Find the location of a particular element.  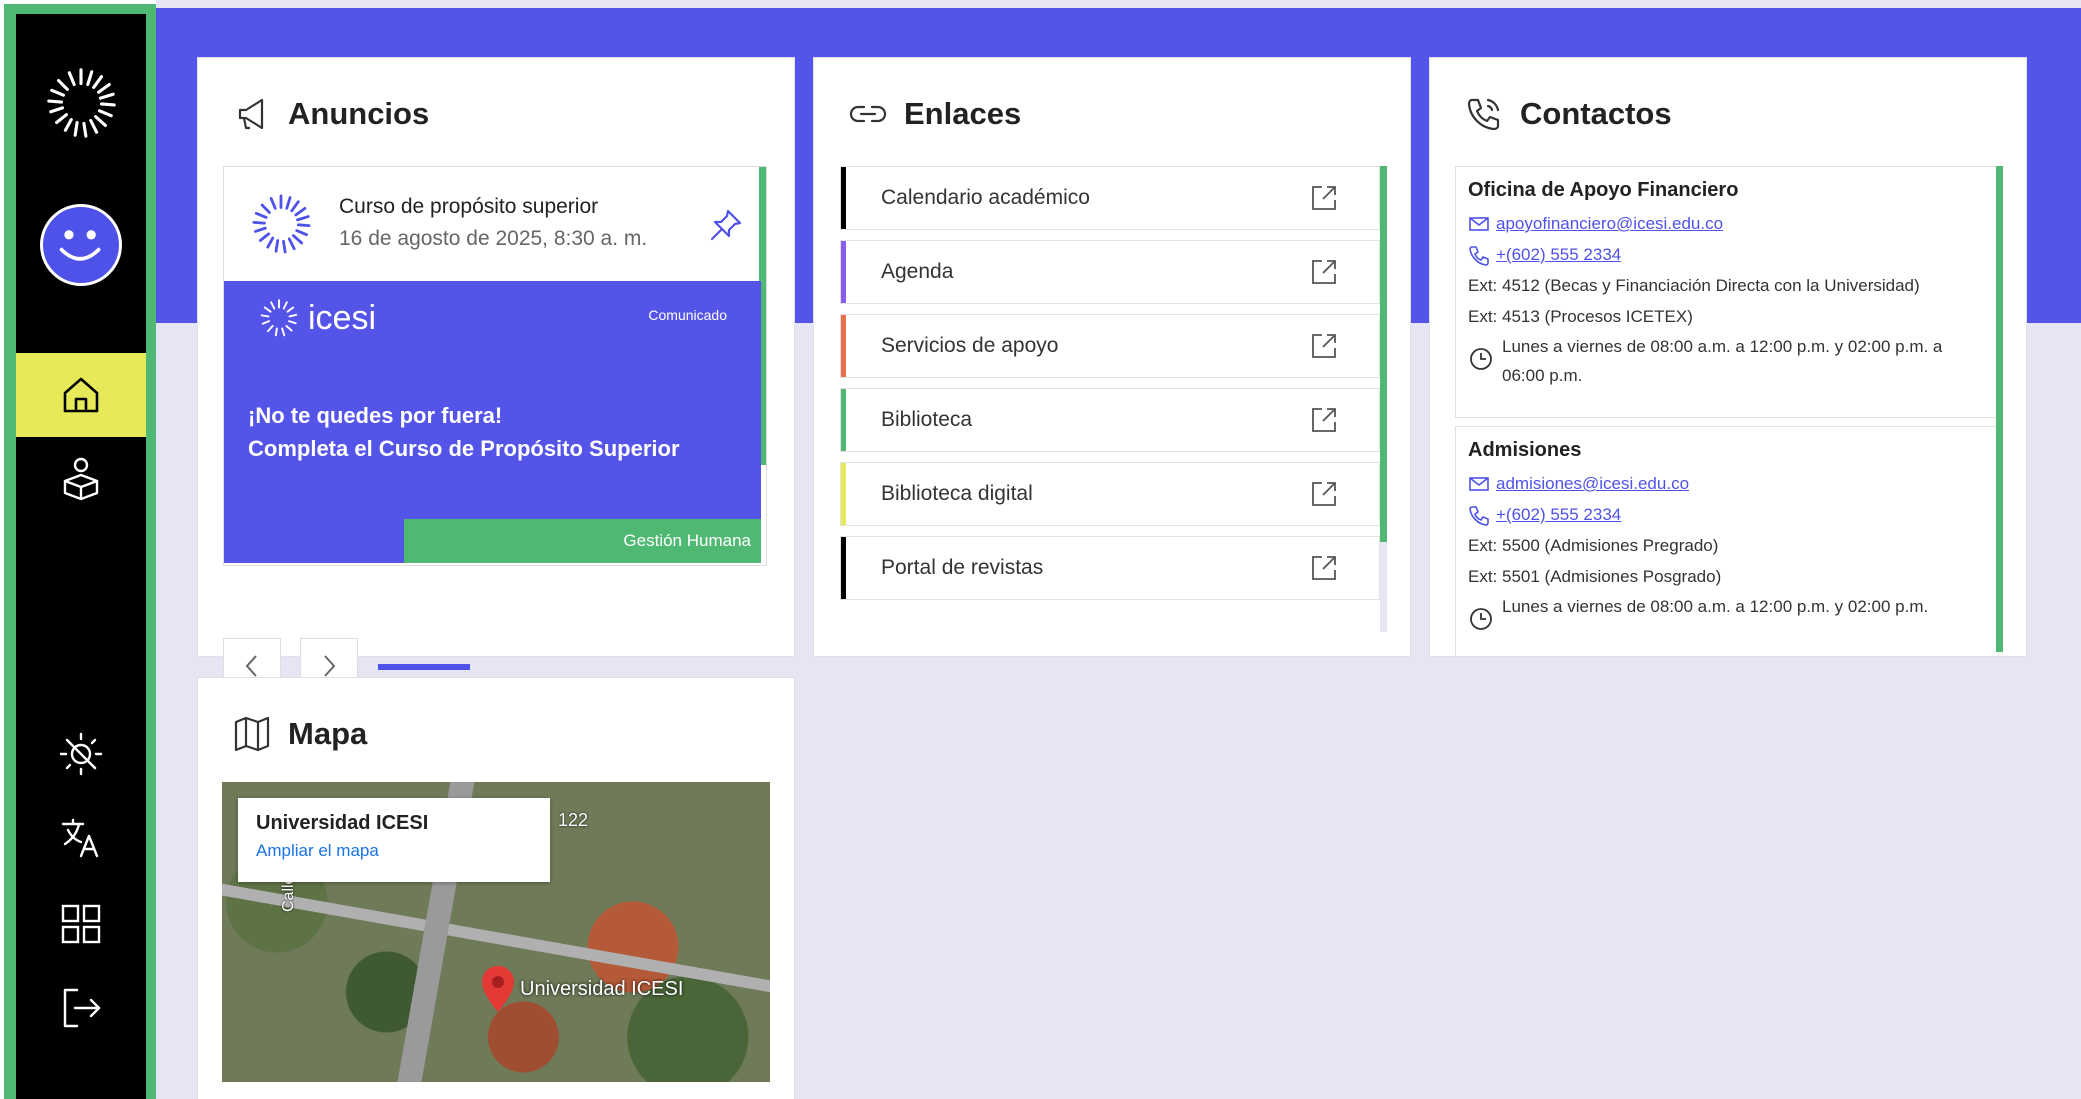

nav-item-logout is located at coordinates (81, 1008).